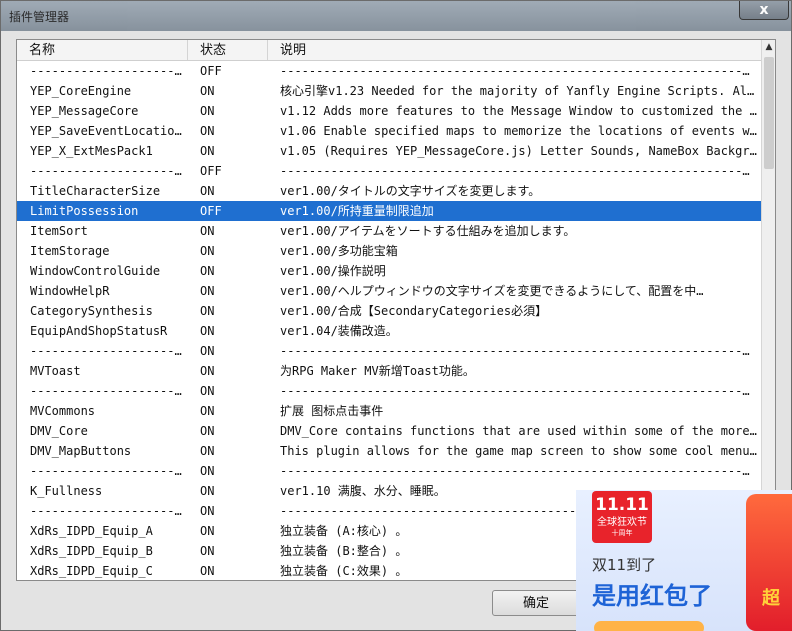  Describe the element at coordinates (649, 626) in the screenshot. I see `promo-cta-bar` at that location.